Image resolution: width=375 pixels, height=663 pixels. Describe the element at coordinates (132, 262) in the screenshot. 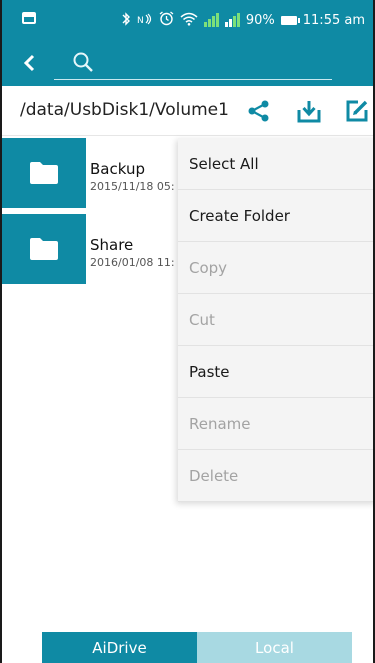

I see `file-date: 2016/01/08 11:` at that location.